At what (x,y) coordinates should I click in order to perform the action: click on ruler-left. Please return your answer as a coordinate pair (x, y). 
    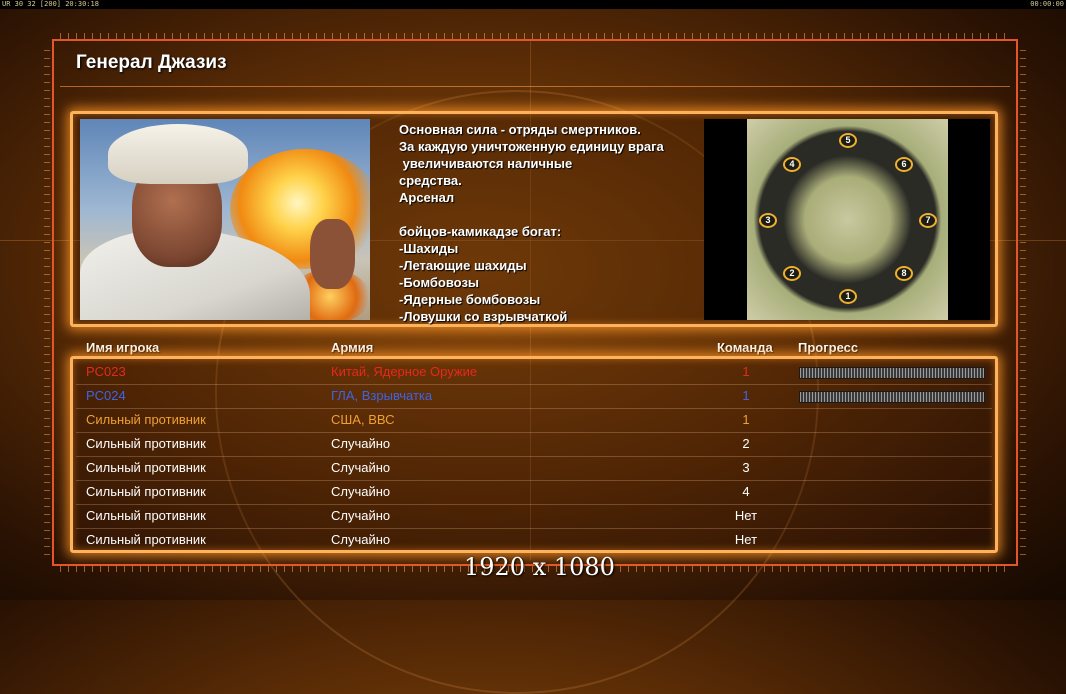
    Looking at the image, I should click on (47, 302).